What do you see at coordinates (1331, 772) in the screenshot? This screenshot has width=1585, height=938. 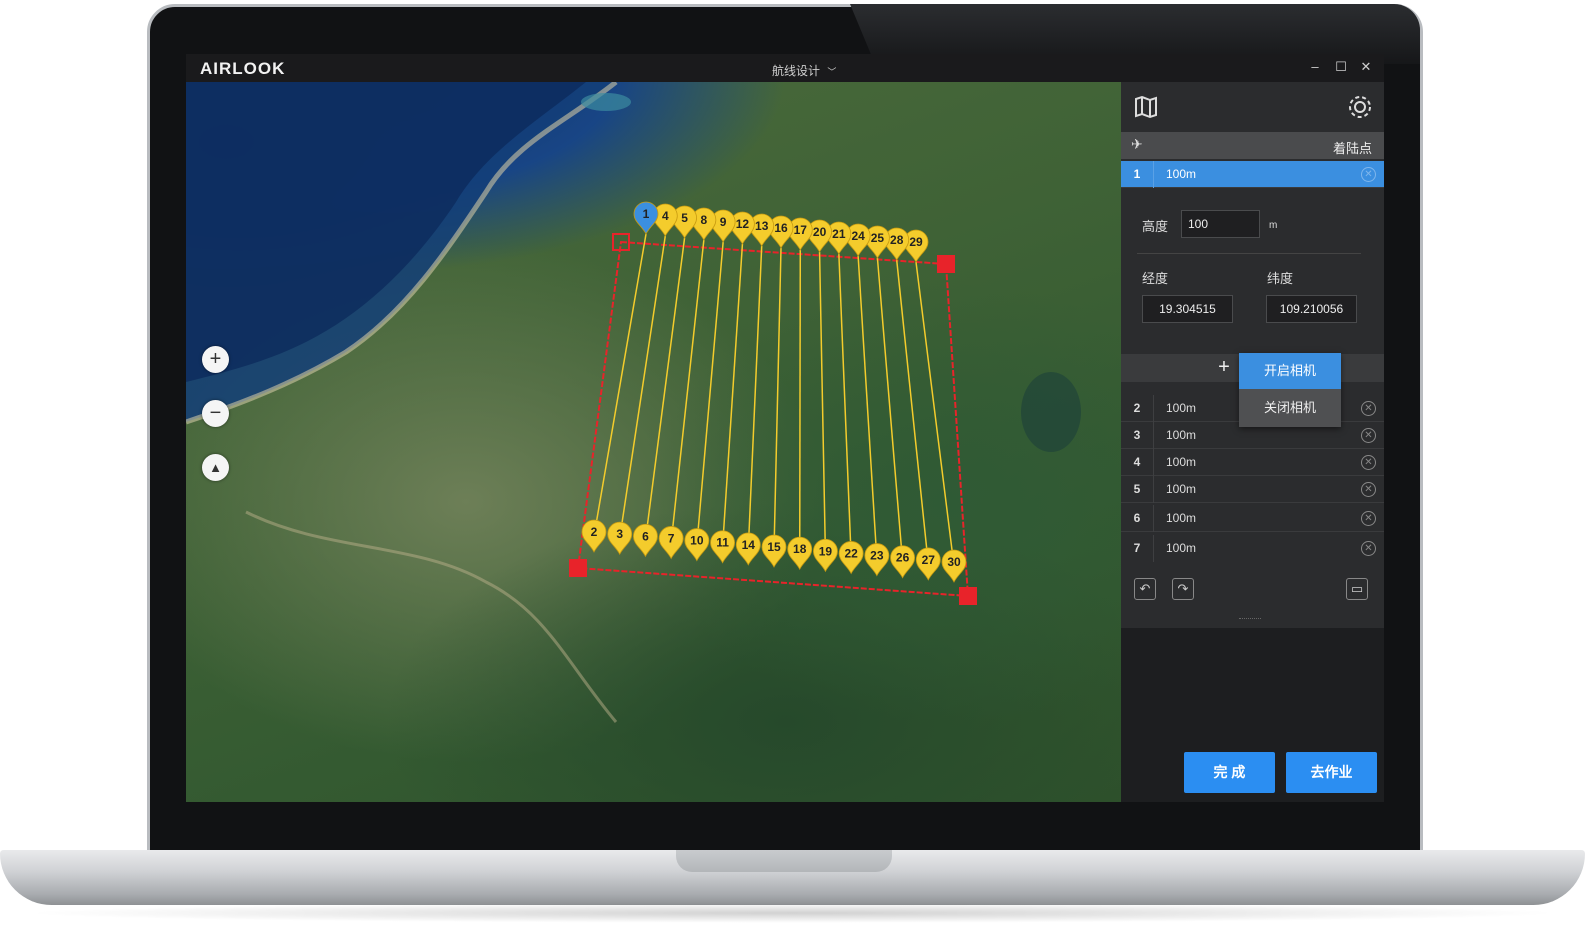 I see `go-to-operation-button: 去作业` at bounding box center [1331, 772].